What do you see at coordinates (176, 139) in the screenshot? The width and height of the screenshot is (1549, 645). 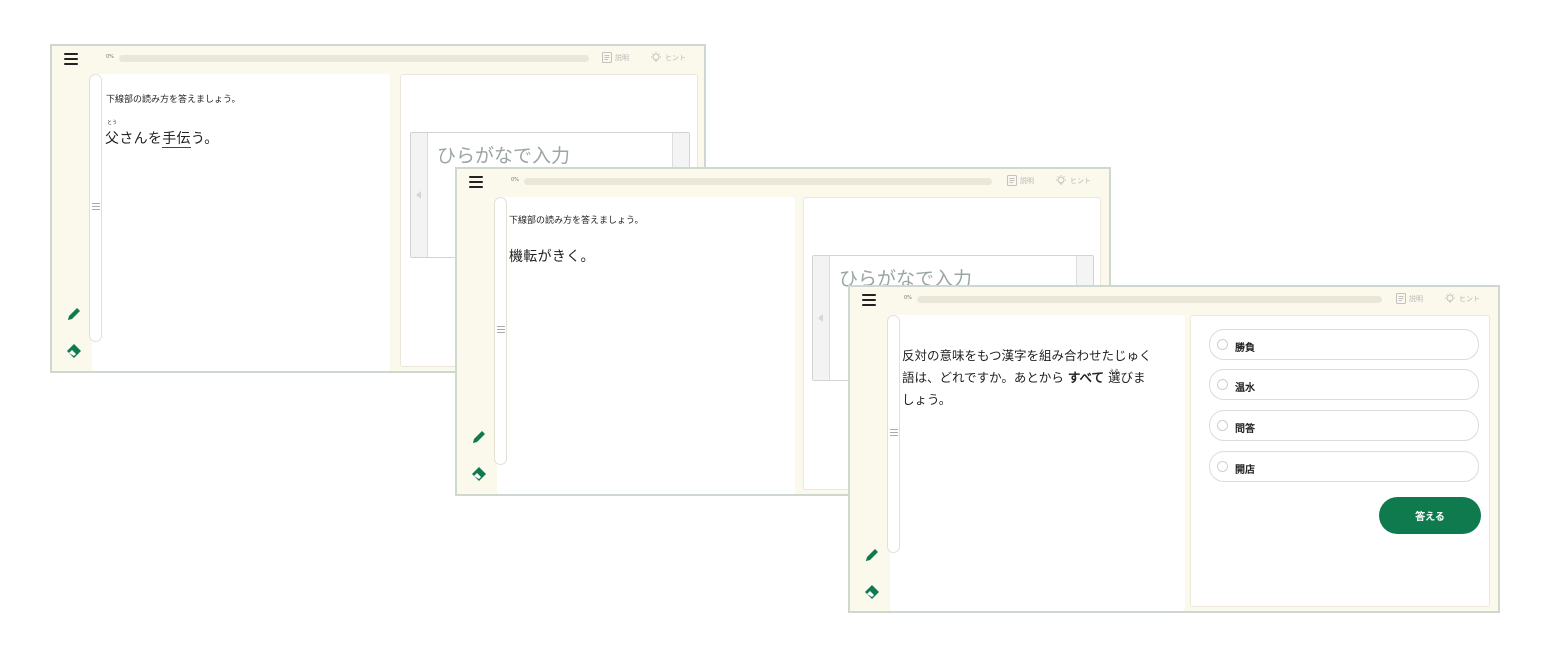 I see `underlined-word: 手伝` at bounding box center [176, 139].